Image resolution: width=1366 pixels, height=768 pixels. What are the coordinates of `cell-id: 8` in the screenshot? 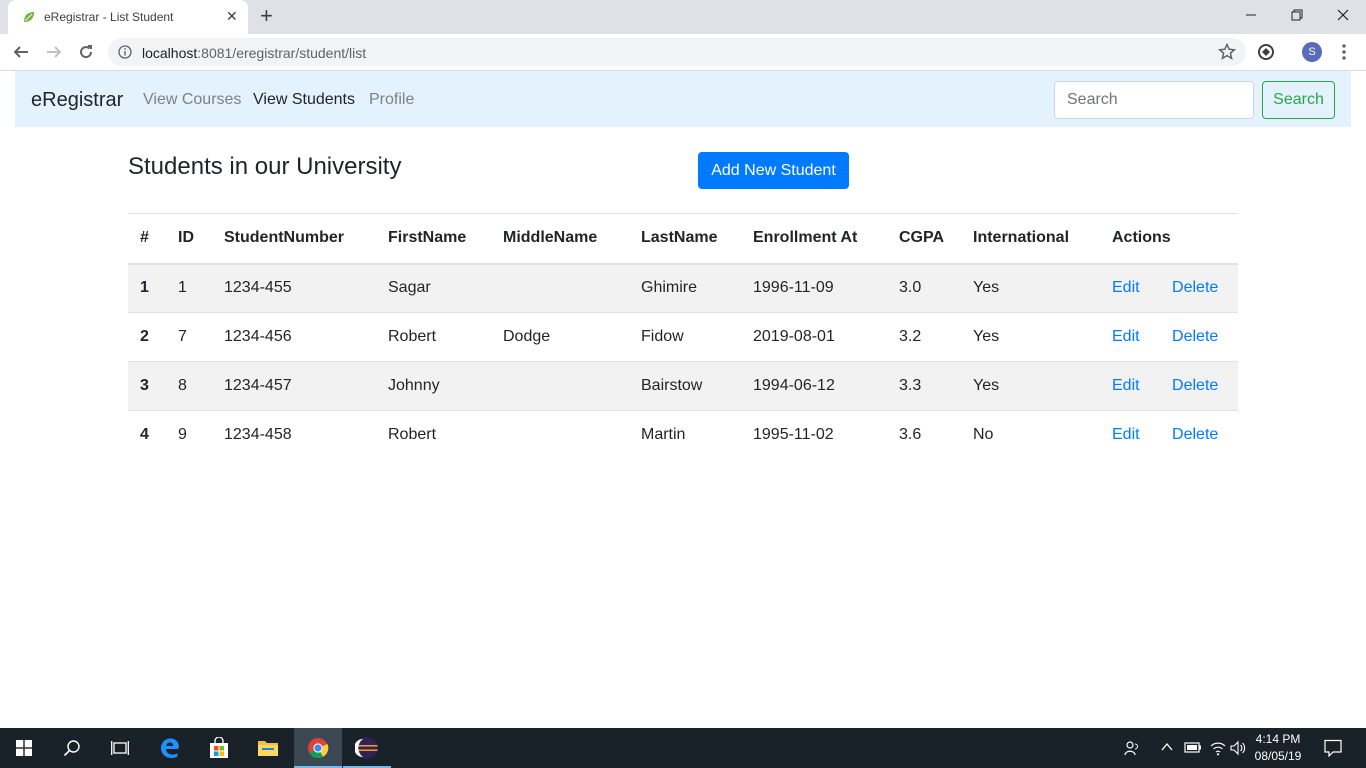 It's located at (189, 386).